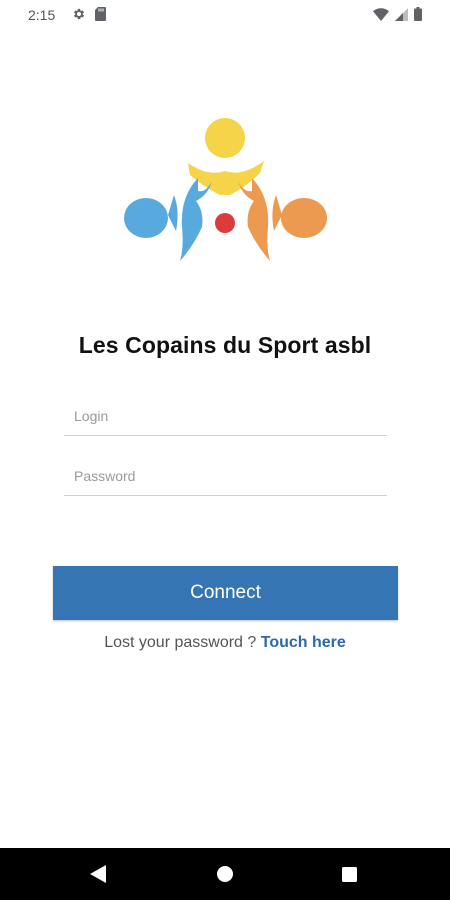 This screenshot has height=900, width=450. I want to click on status-bar: 2:15, so click(225, 15).